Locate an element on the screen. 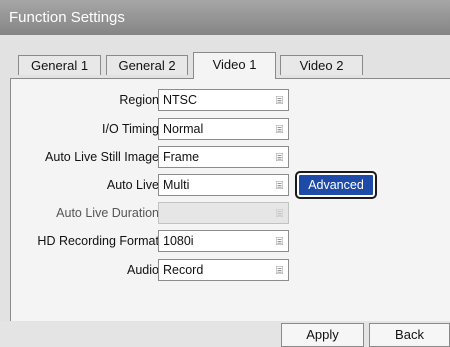 The width and height of the screenshot is (450, 347). audio-select: Record is located at coordinates (223, 270).